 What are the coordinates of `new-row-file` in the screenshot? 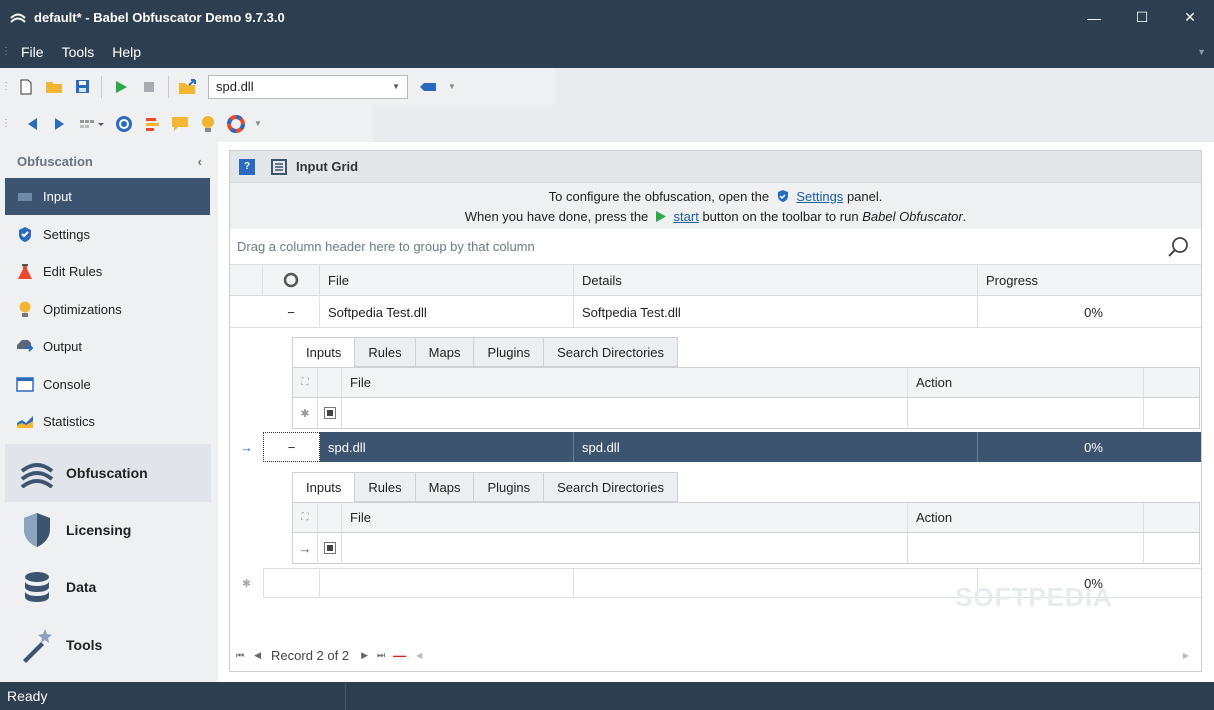 It's located at (447, 583).